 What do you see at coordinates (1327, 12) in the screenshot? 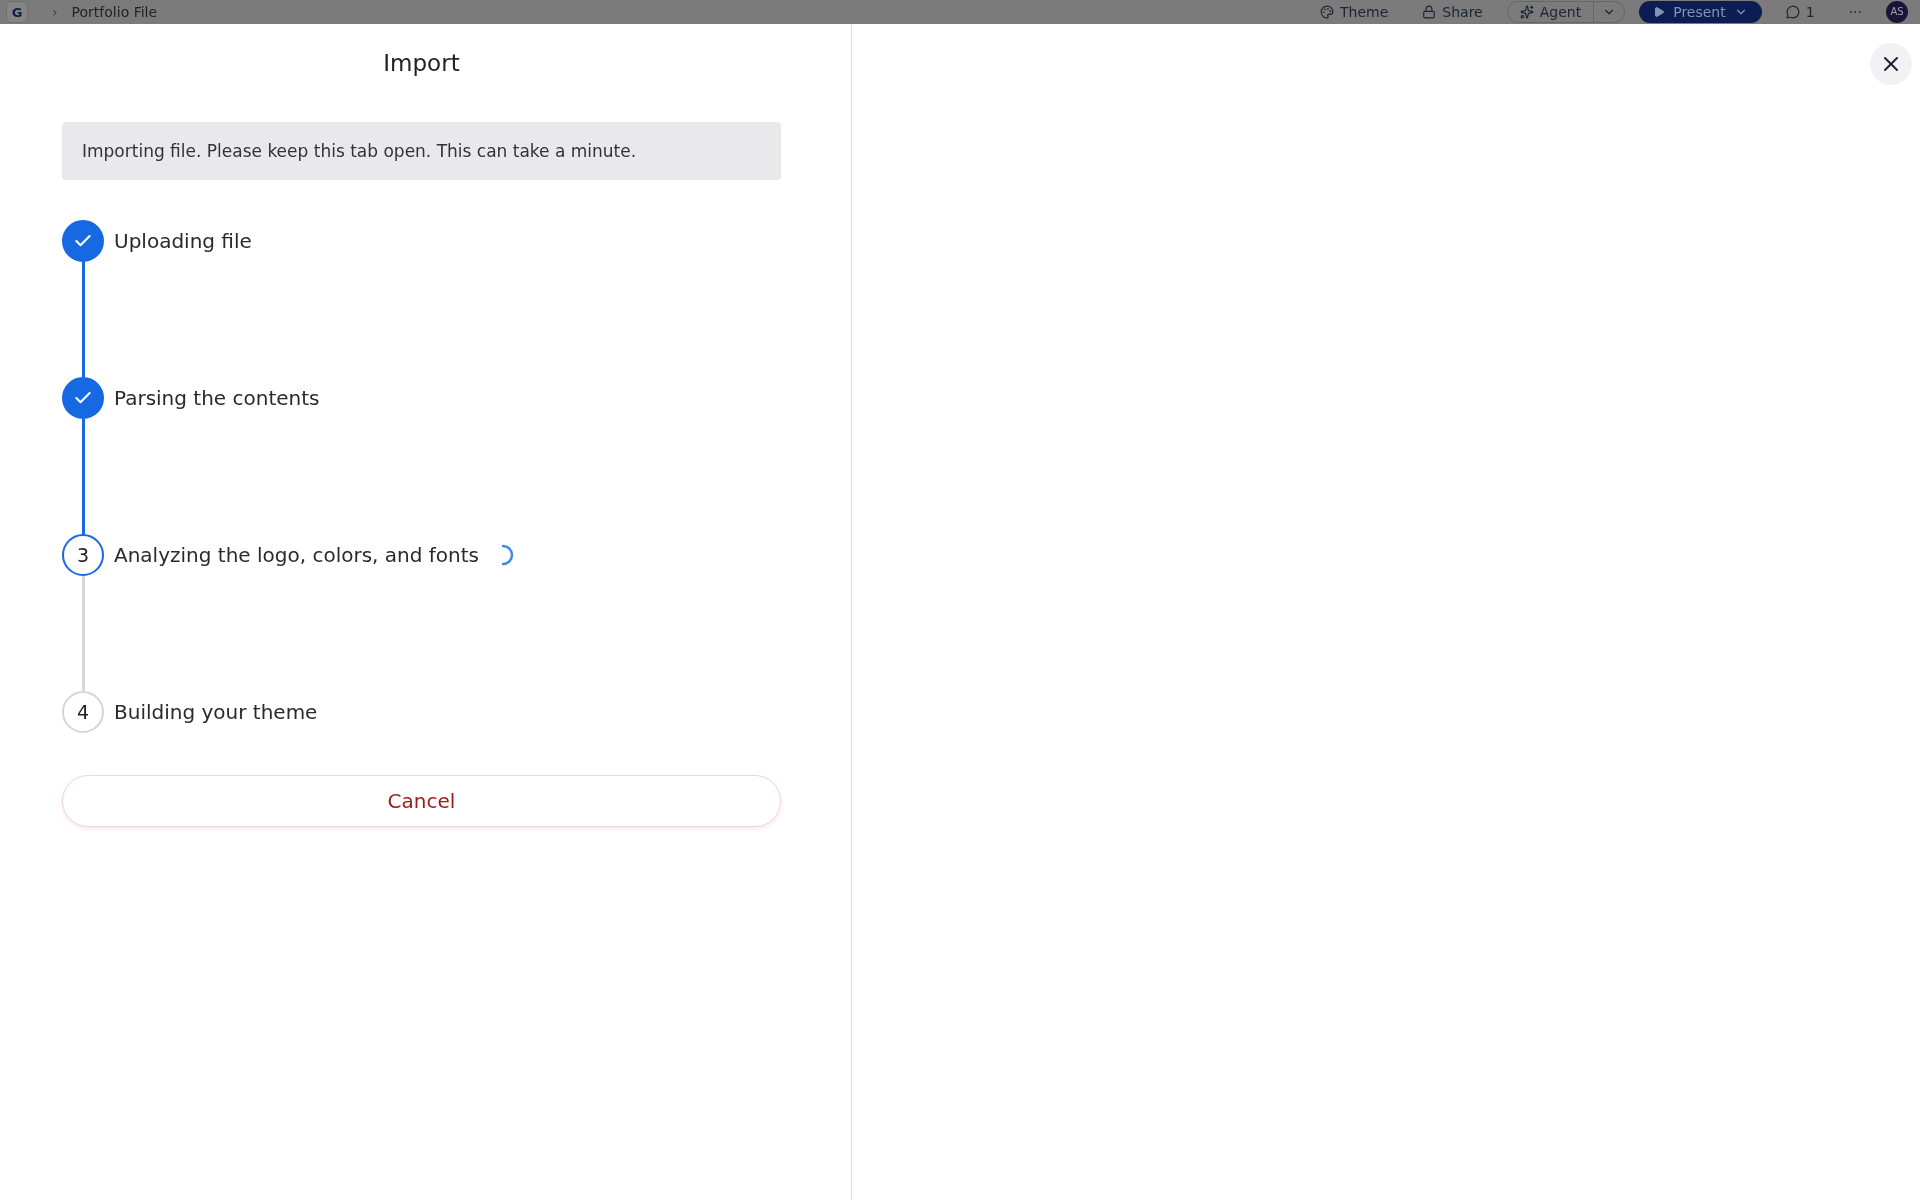
I see `palette-icon` at bounding box center [1327, 12].